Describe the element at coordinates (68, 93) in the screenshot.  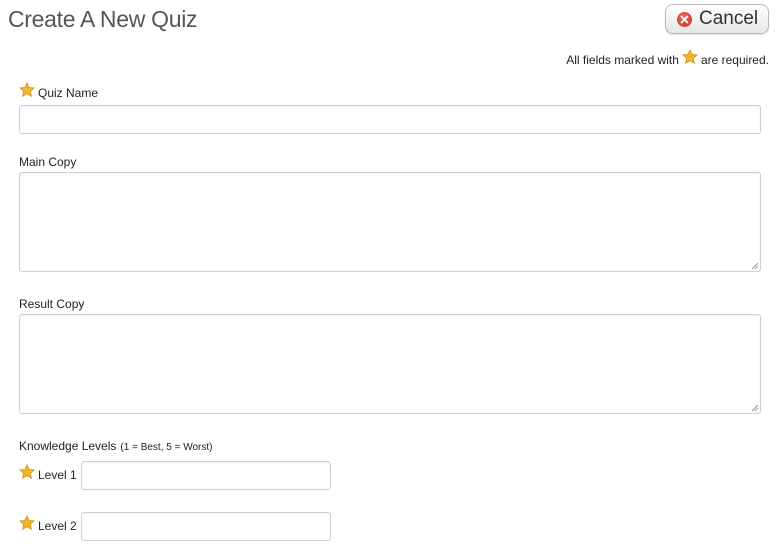
I see `quiz-name-label-text: Quiz Name` at that location.